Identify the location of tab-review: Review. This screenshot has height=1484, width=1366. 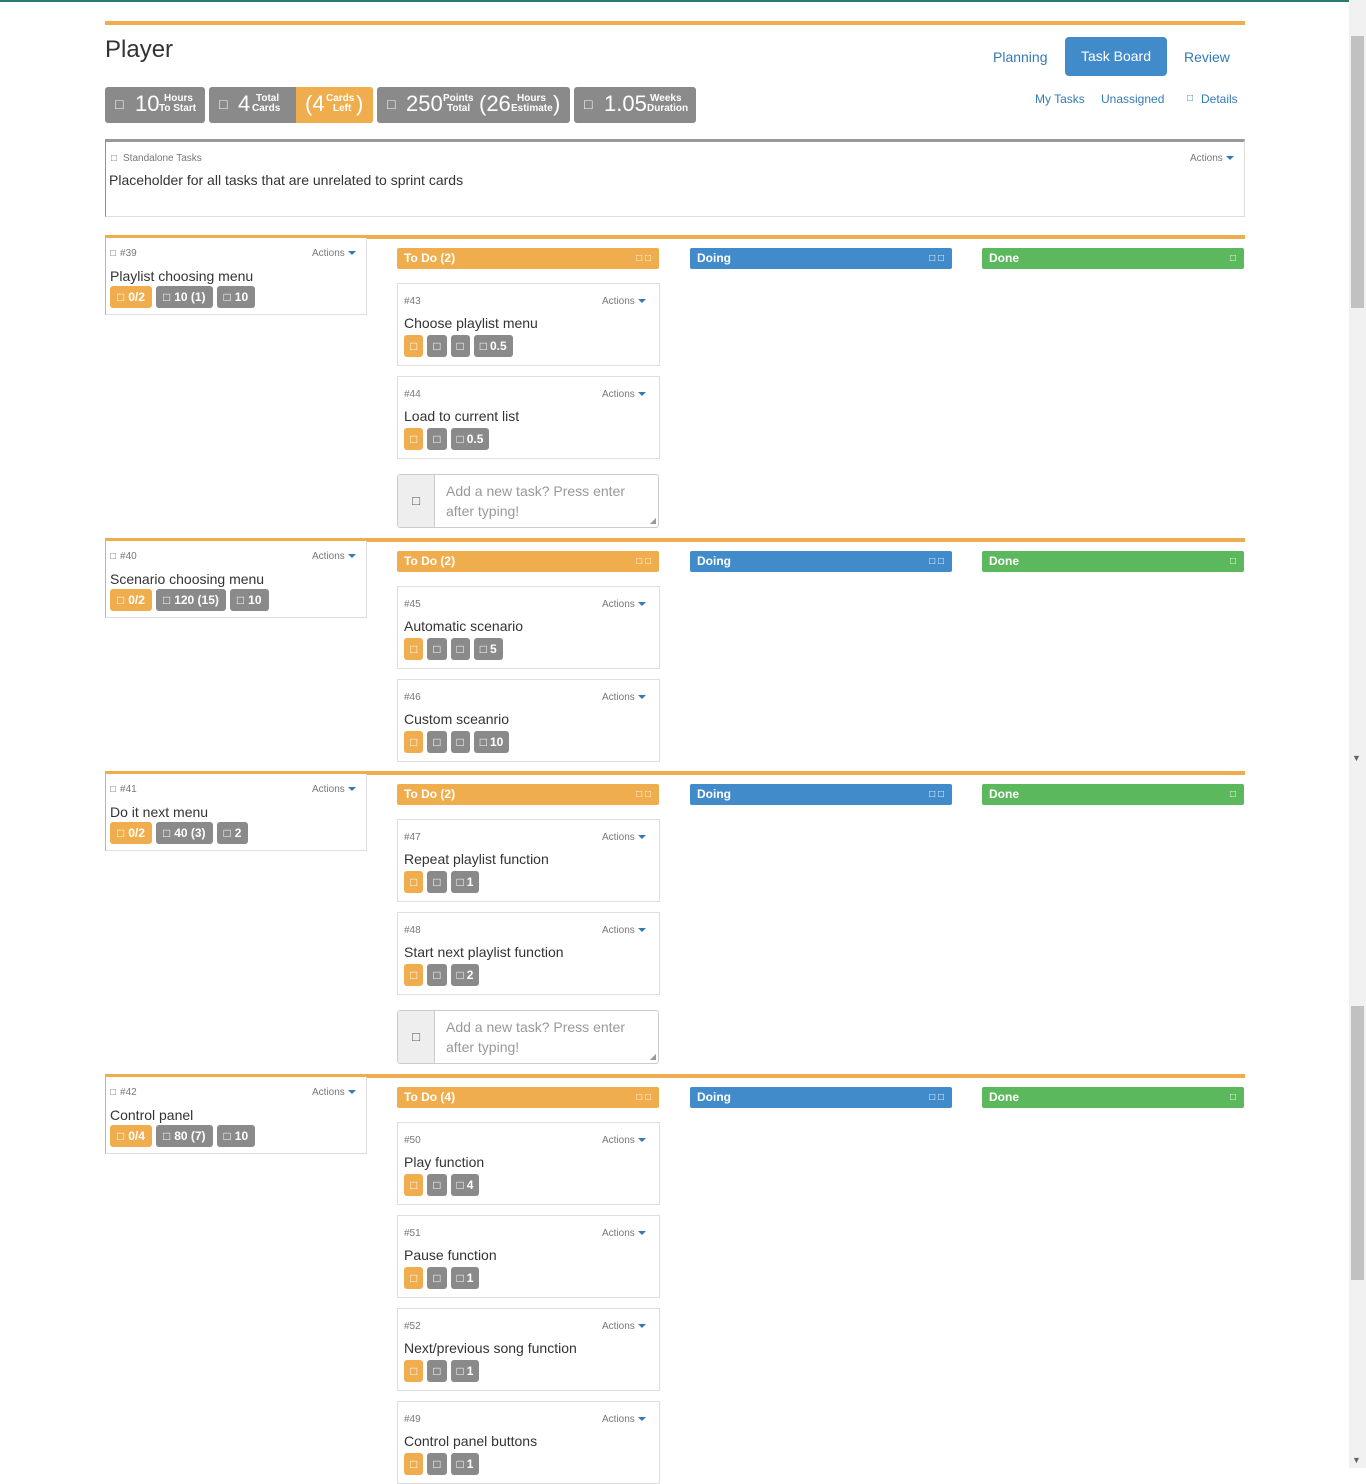
(1207, 57).